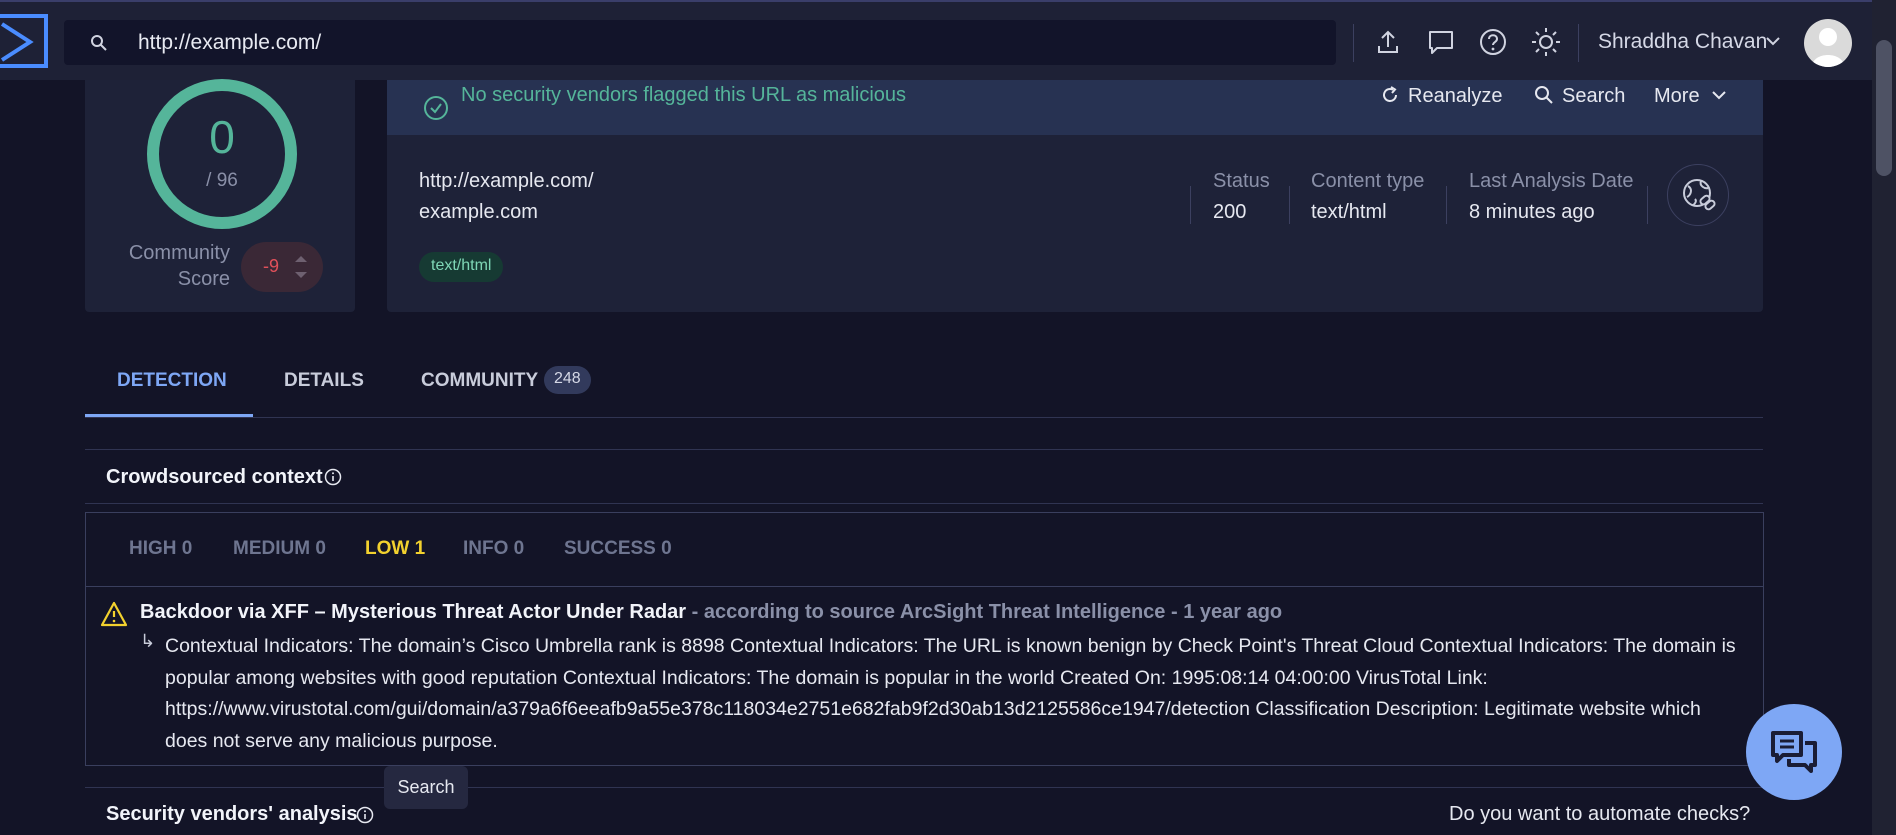 This screenshot has height=835, width=1896. I want to click on content-type-label: Content type, so click(1368, 181).